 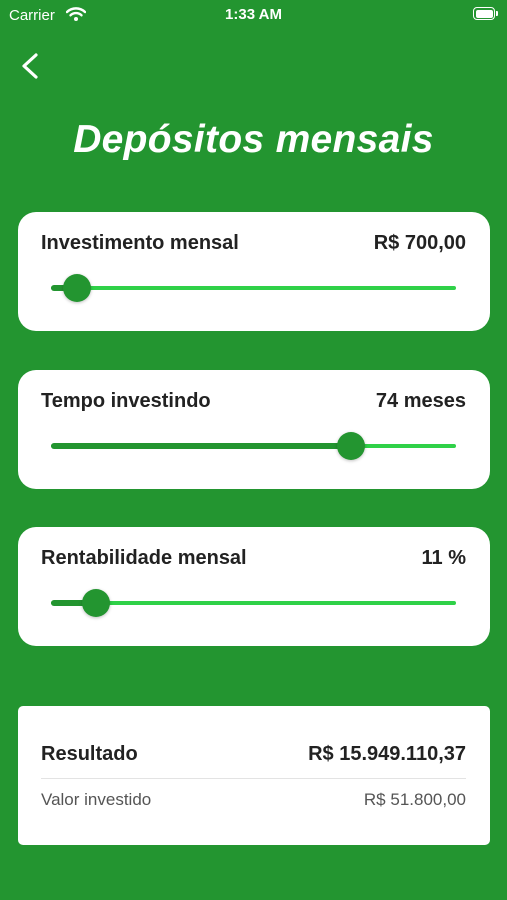 I want to click on invested-amount-value: R$ 51.800,00, so click(x=414, y=799).